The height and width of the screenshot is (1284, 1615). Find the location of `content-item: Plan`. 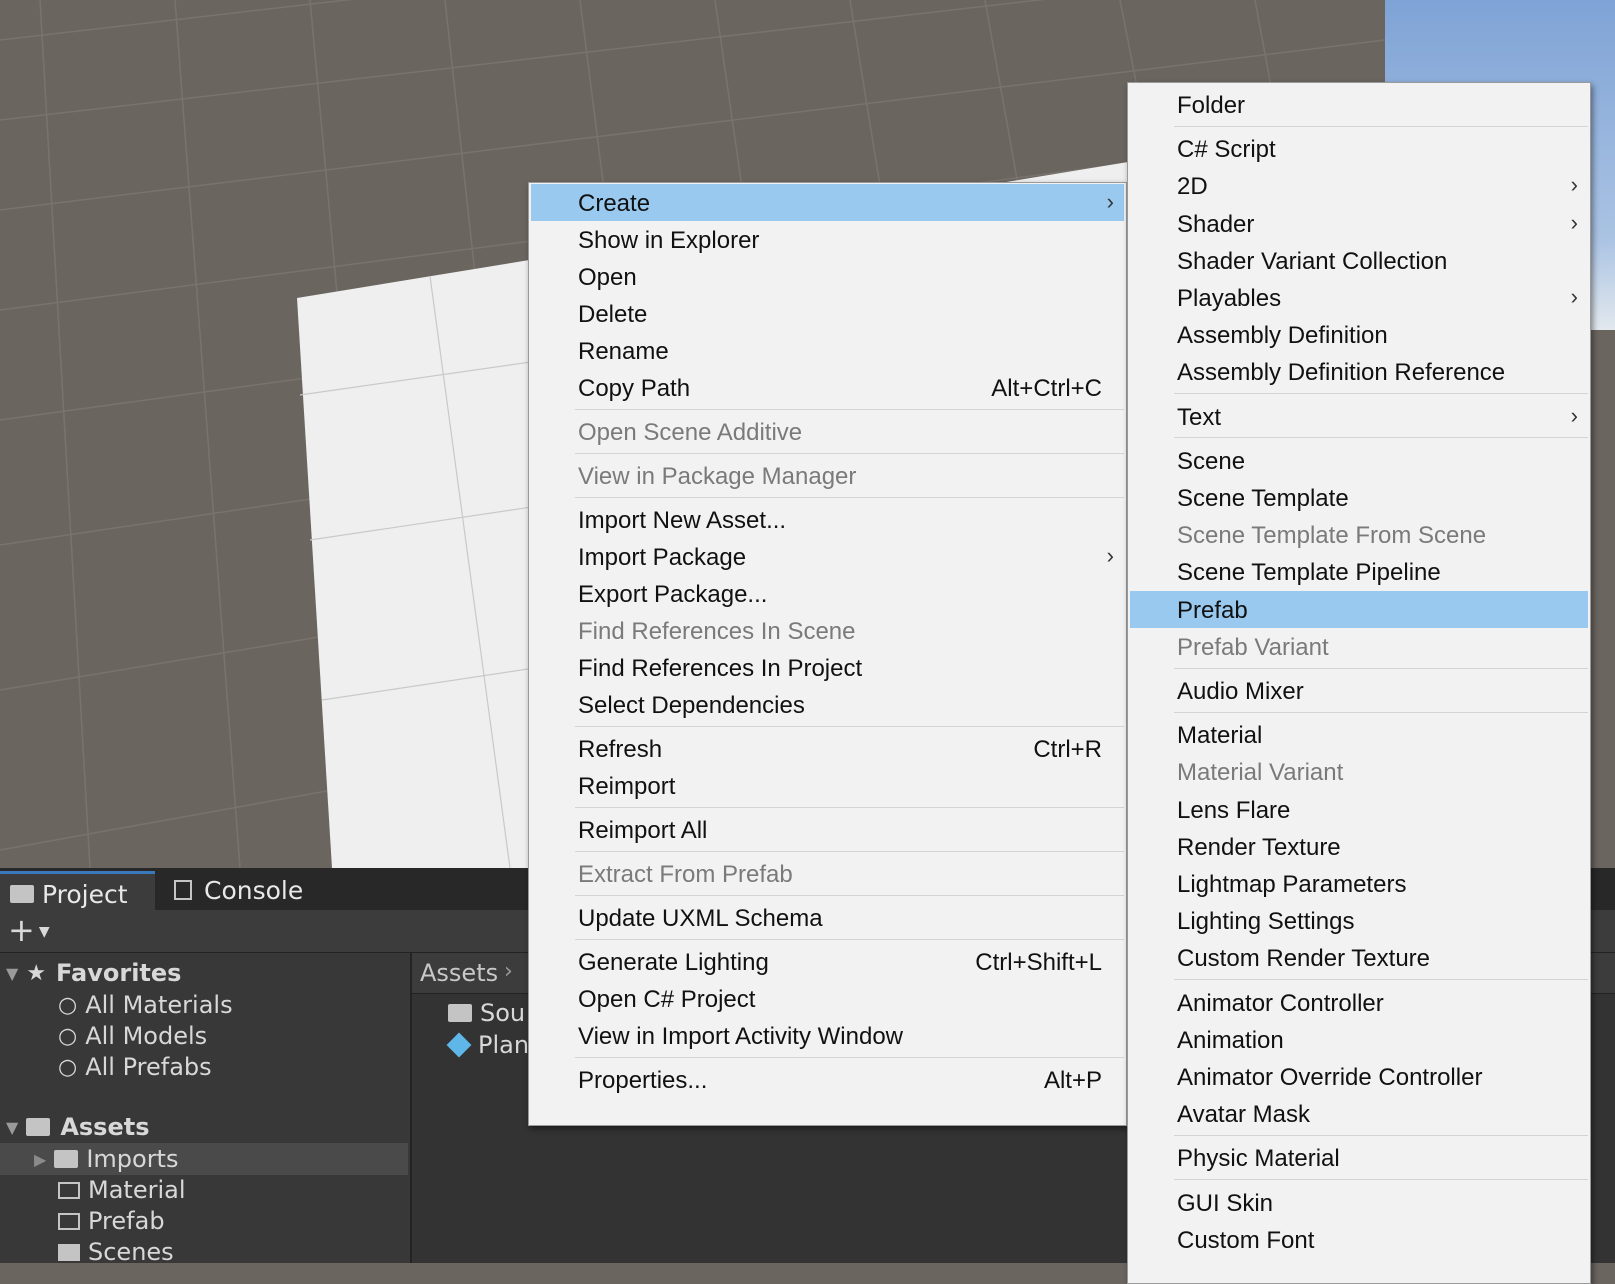

content-item: Plan is located at coordinates (487, 1045).